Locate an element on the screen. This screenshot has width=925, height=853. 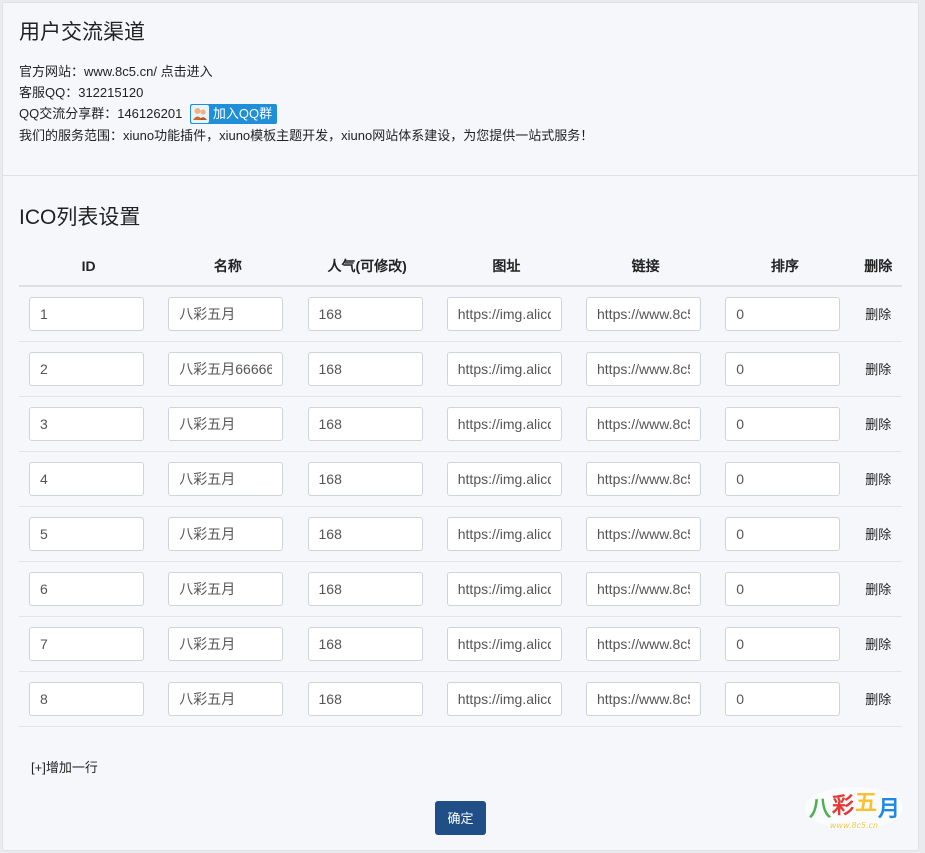
channel-title: 用户交流渠道 is located at coordinates (82, 32).